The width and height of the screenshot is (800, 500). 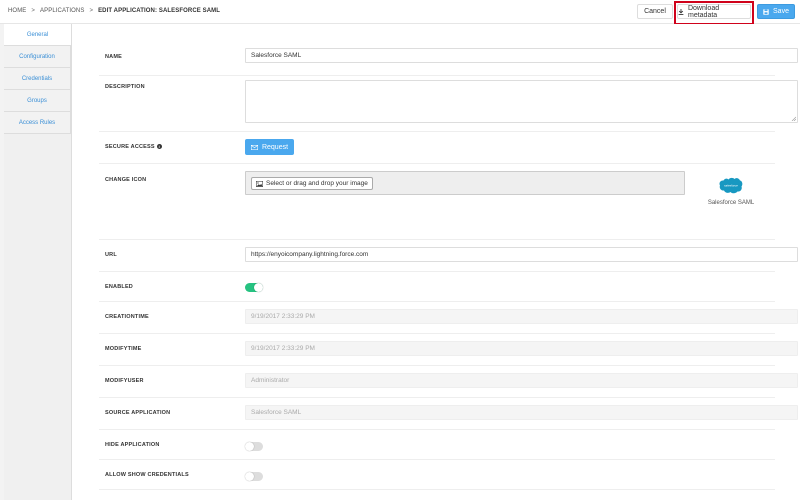 I want to click on resize-handle-icon, so click(x=793, y=118).